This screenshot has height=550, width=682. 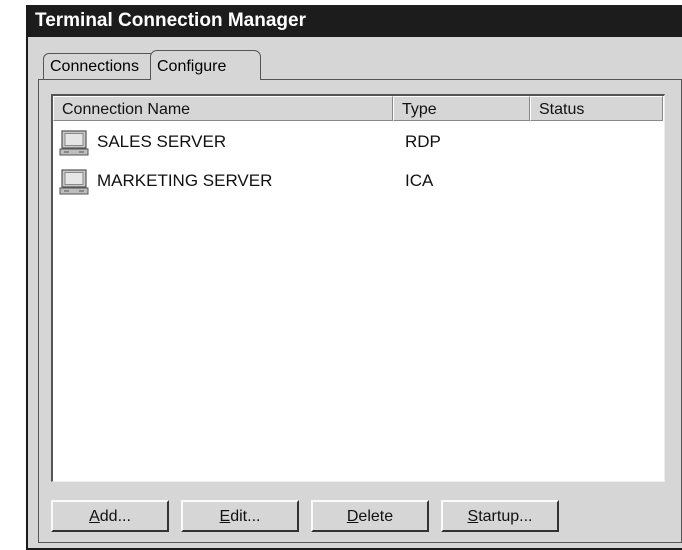 I want to click on connection-type: ICA, so click(x=419, y=180).